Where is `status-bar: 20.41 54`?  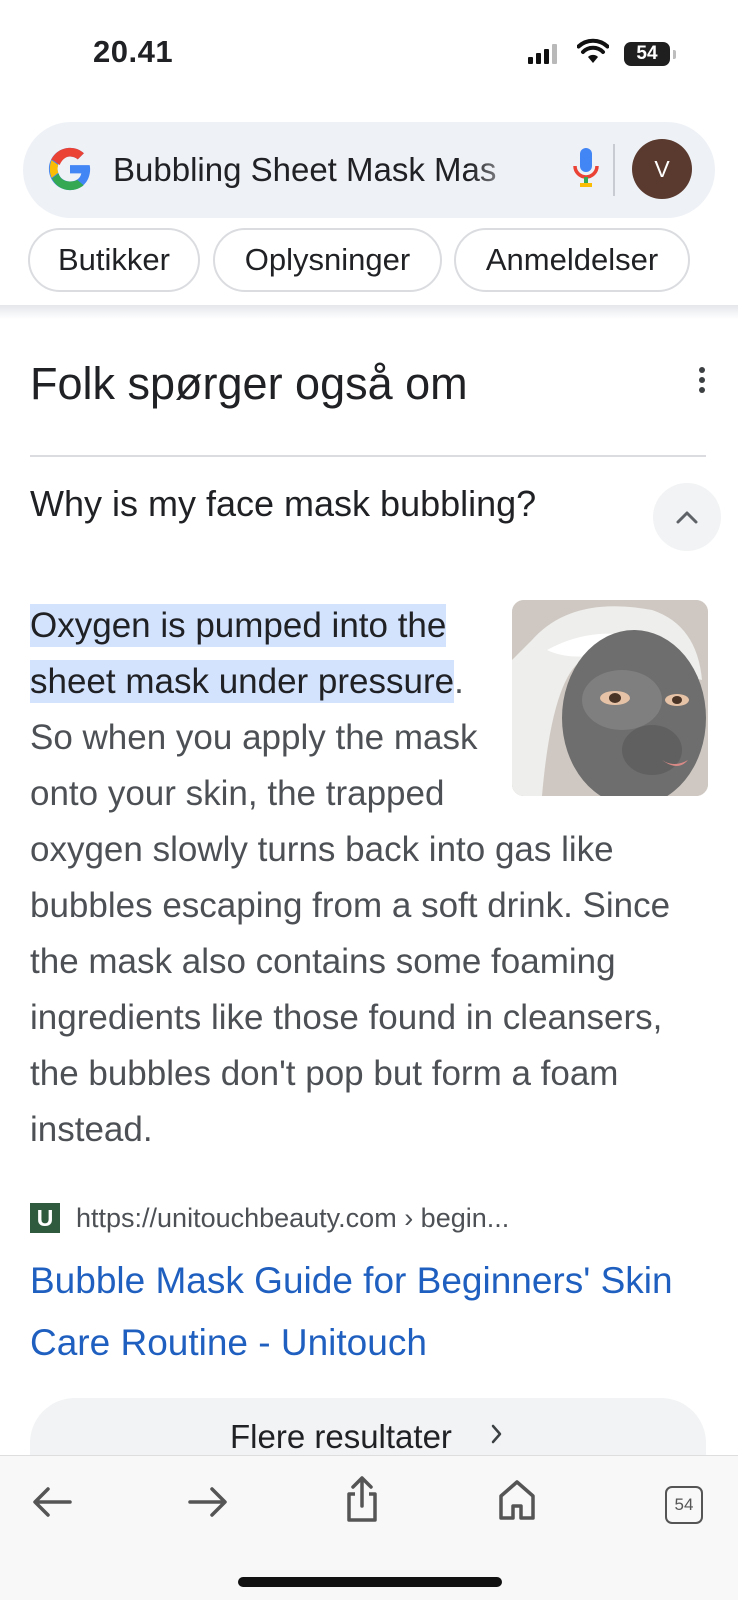 status-bar: 20.41 54 is located at coordinates (369, 55).